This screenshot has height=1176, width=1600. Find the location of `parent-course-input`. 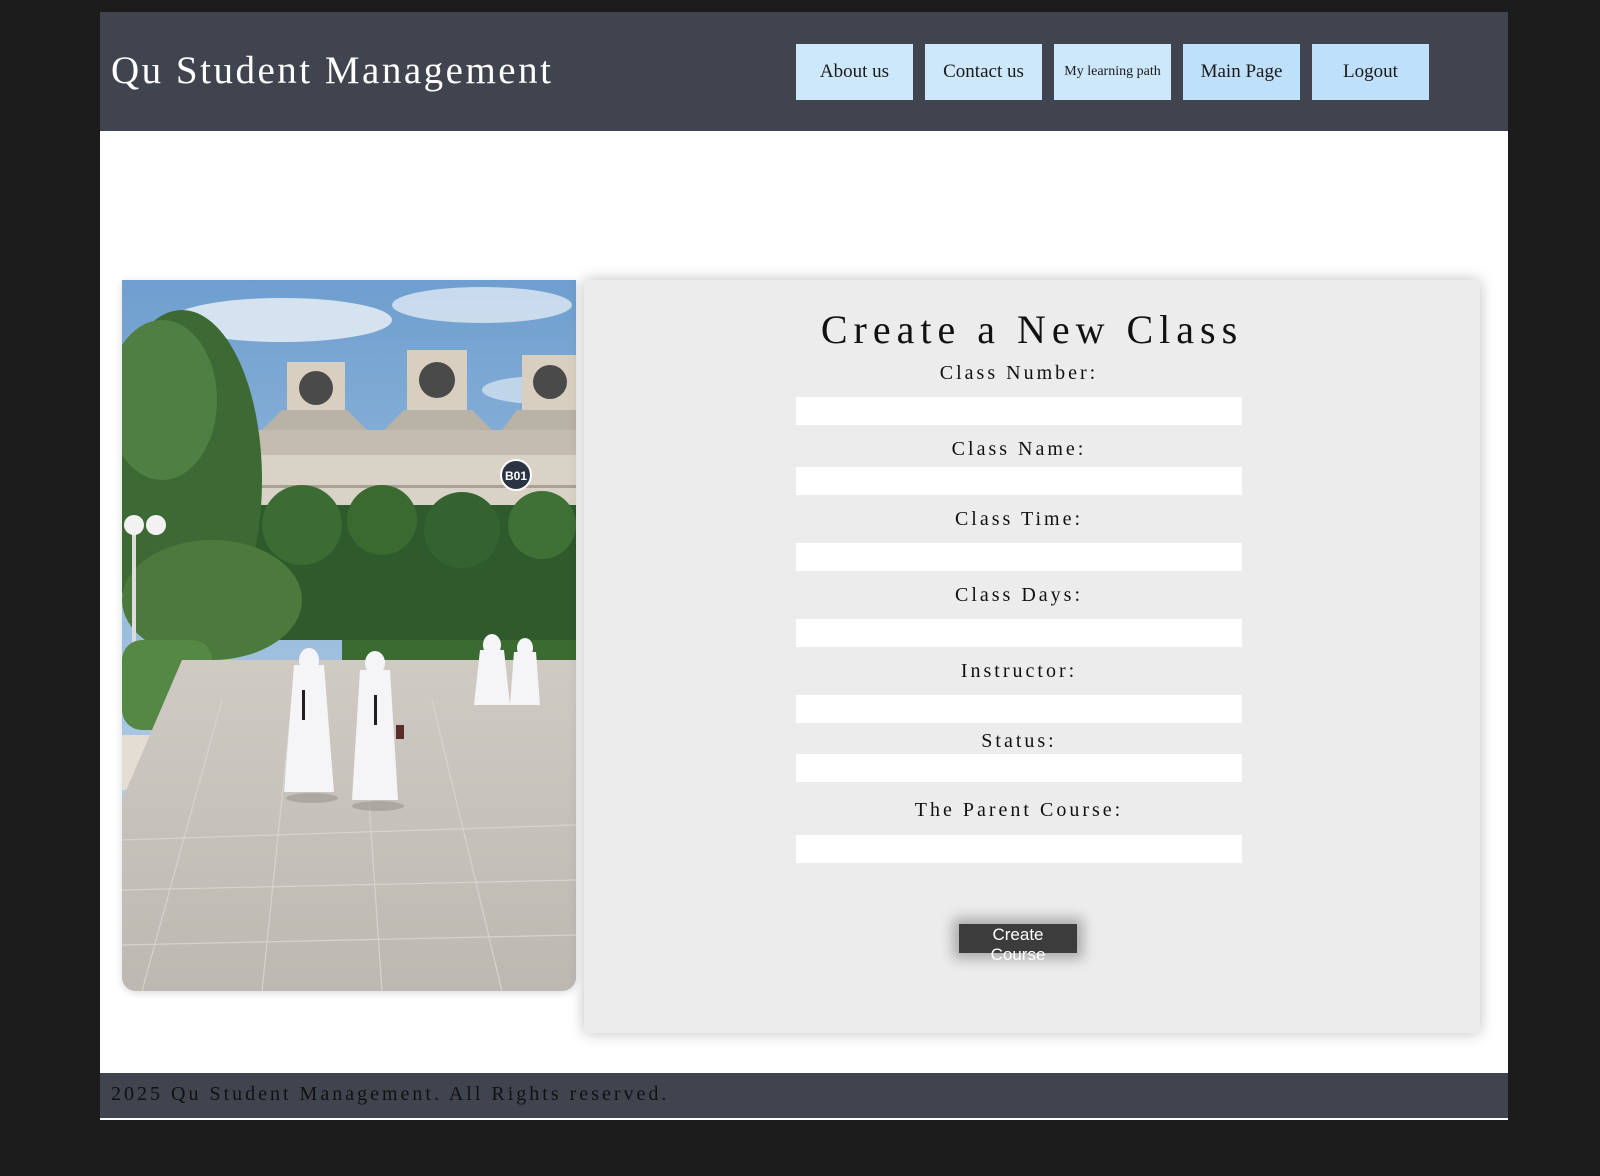

parent-course-input is located at coordinates (1019, 849).